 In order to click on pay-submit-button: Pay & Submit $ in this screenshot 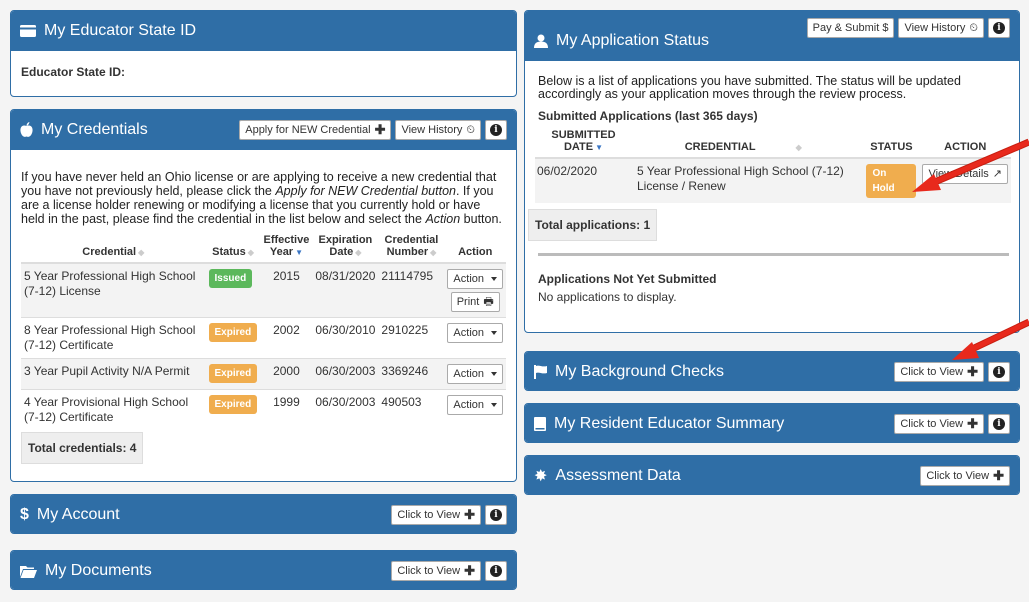, I will do `click(850, 28)`.